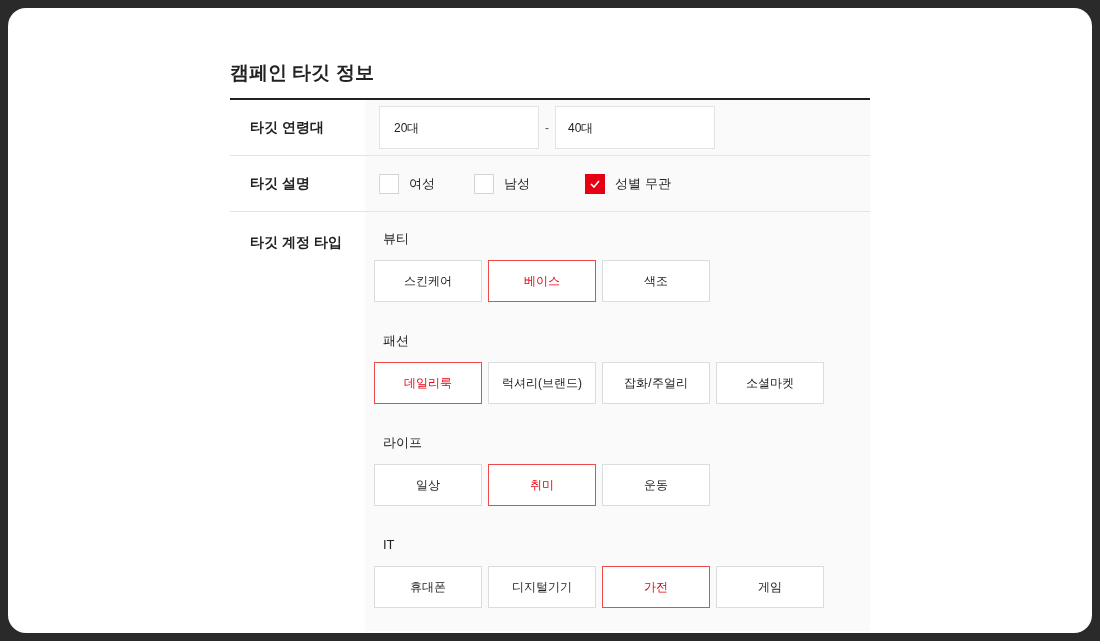  What do you see at coordinates (459, 127) in the screenshot?
I see `age-from-field: 20대` at bounding box center [459, 127].